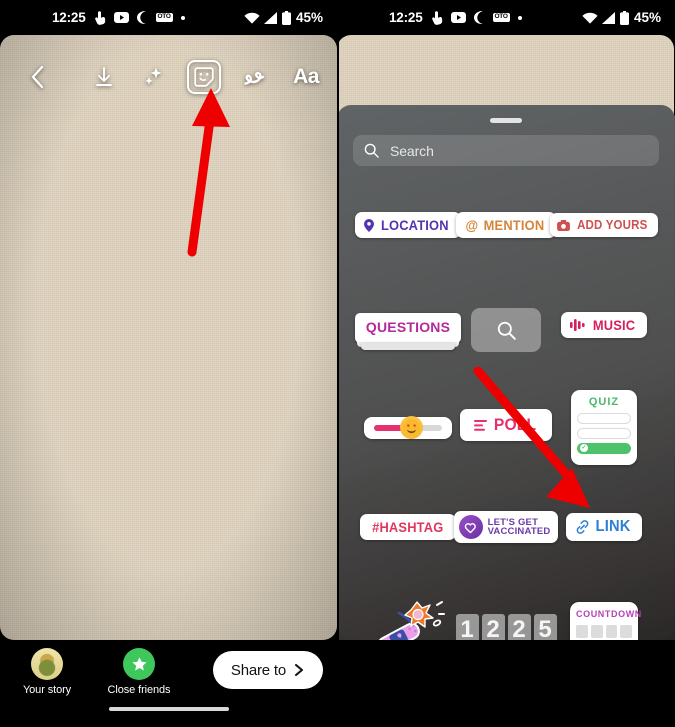 The width and height of the screenshot is (675, 727). I want to click on chip-link: LINK, so click(604, 527).